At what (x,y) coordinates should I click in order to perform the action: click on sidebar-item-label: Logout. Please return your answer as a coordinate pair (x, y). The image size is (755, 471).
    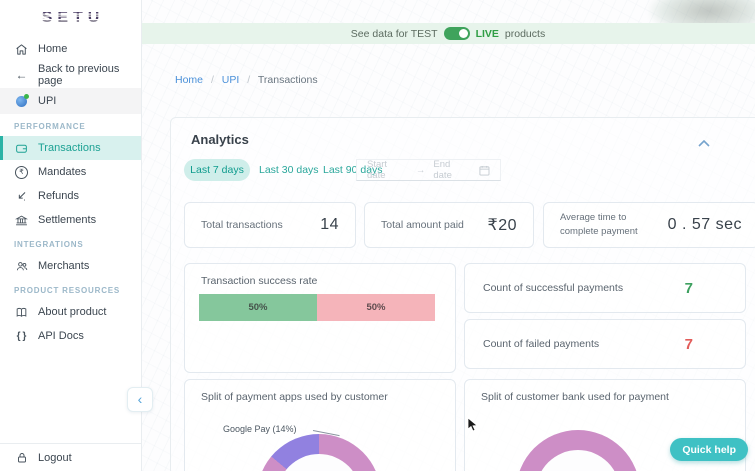
    Looking at the image, I should click on (55, 457).